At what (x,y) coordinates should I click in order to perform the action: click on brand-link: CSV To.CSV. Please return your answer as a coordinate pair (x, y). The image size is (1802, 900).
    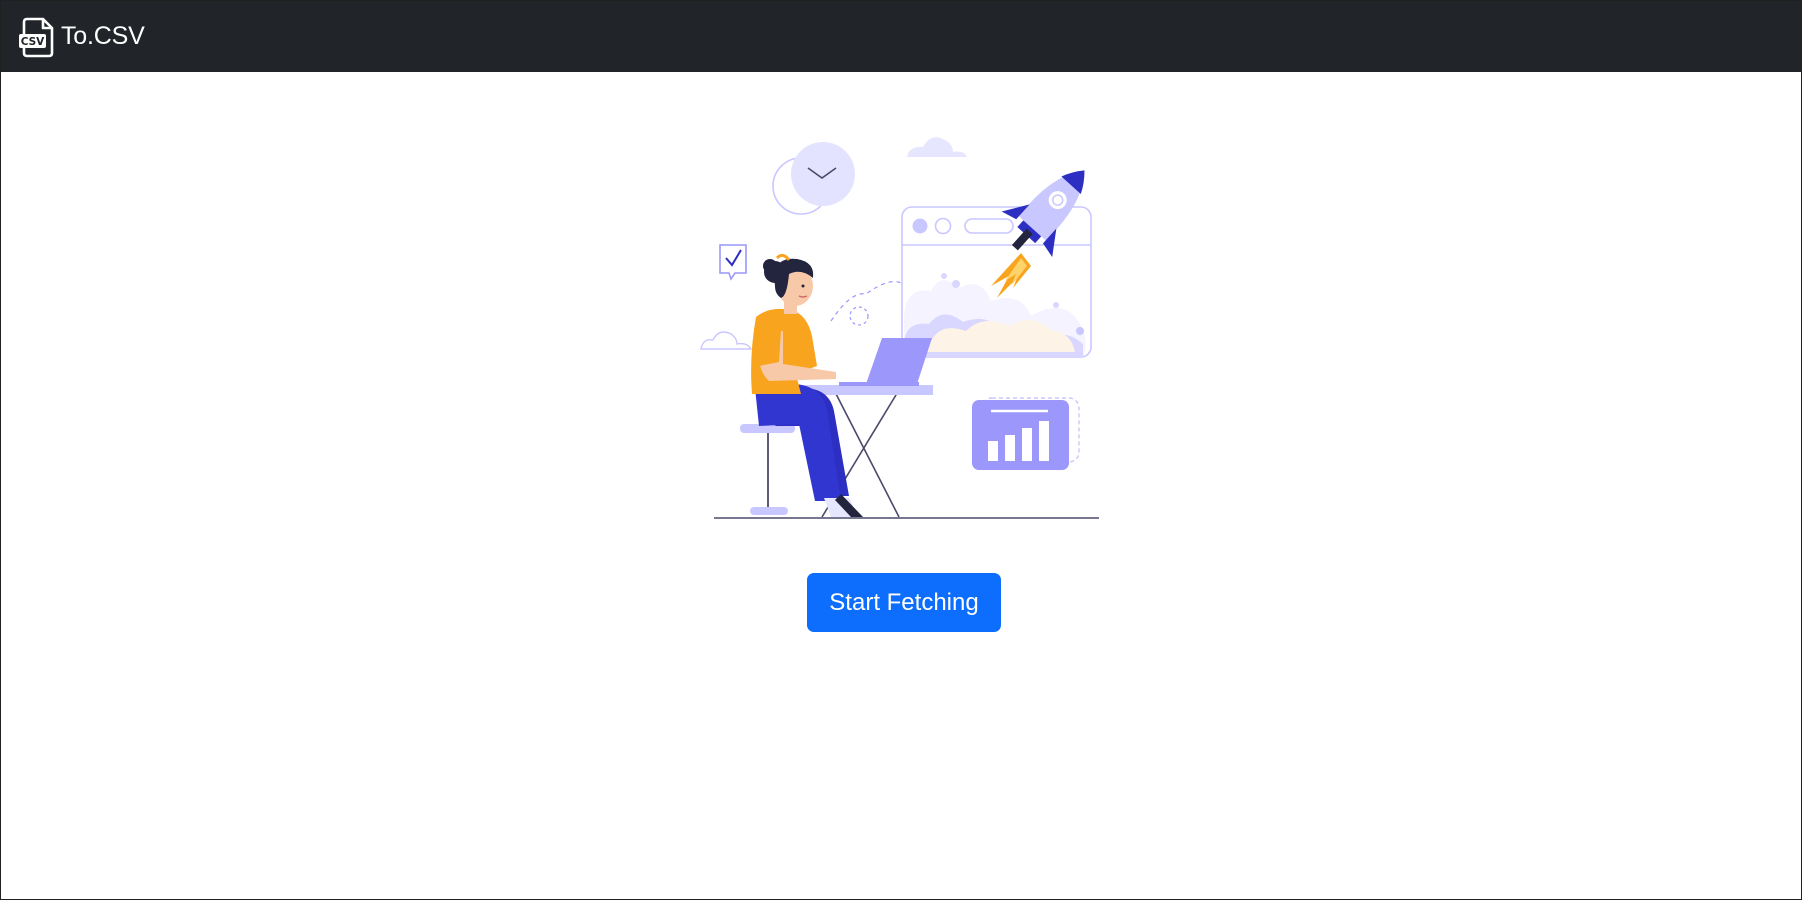
    Looking at the image, I should click on (81, 36).